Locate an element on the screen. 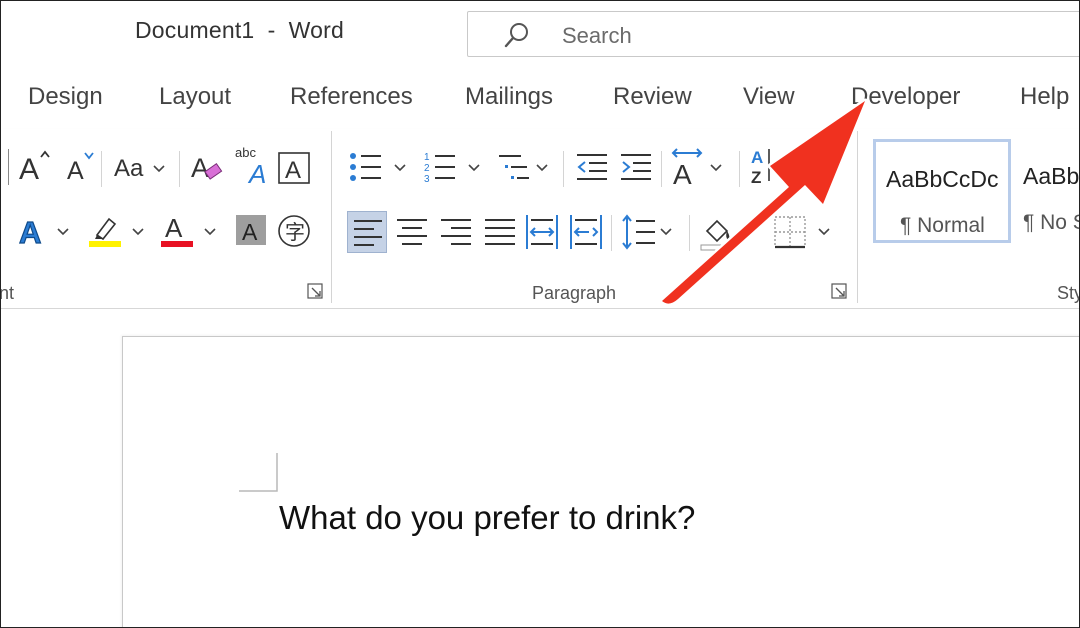 This screenshot has width=1080, height=628. enclose-characters-icon: 字 is located at coordinates (294, 231).